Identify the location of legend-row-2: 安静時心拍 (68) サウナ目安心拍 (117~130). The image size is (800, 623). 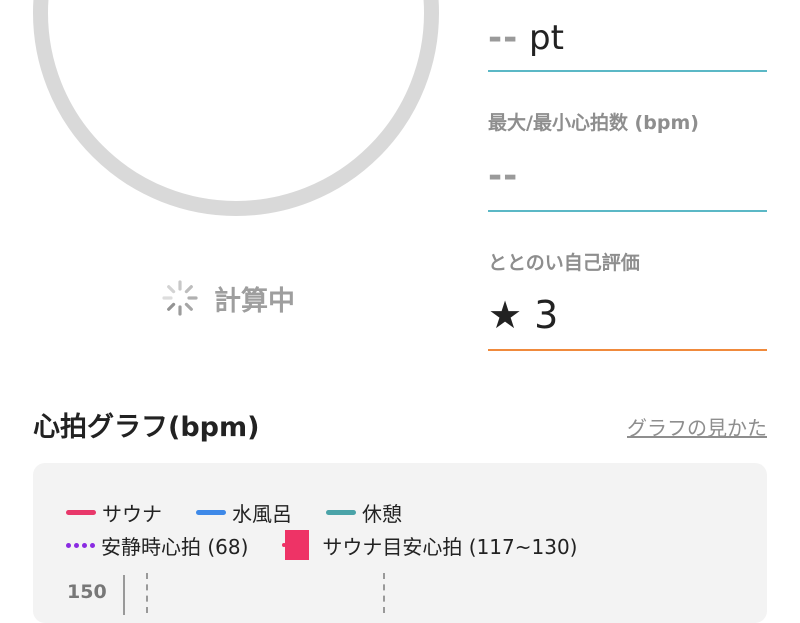
(339, 545).